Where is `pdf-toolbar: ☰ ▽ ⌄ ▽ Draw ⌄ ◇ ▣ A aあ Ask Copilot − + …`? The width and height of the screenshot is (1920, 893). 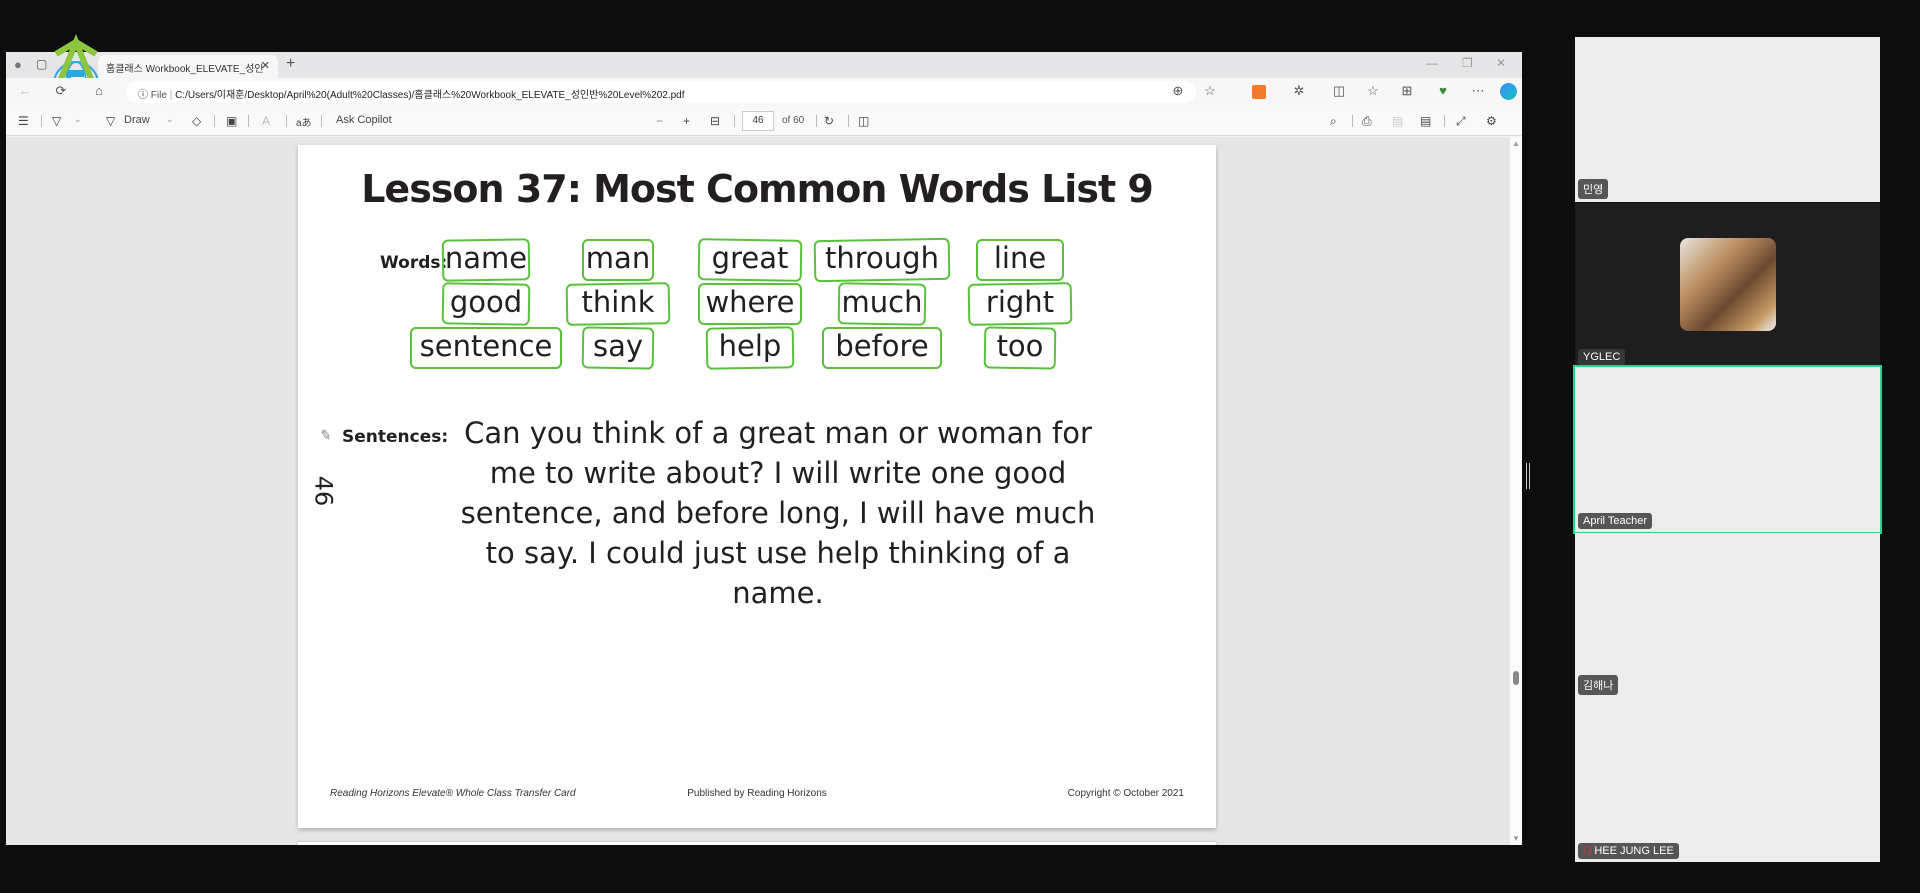
pdf-toolbar: ☰ ▽ ⌄ ▽ Draw ⌄ ◇ ▣ A aあ Ask Copilot − + … is located at coordinates (764, 121).